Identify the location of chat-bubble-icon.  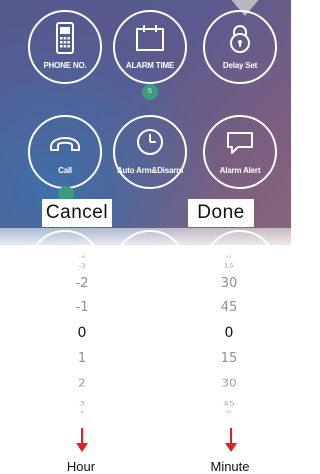
(240, 143).